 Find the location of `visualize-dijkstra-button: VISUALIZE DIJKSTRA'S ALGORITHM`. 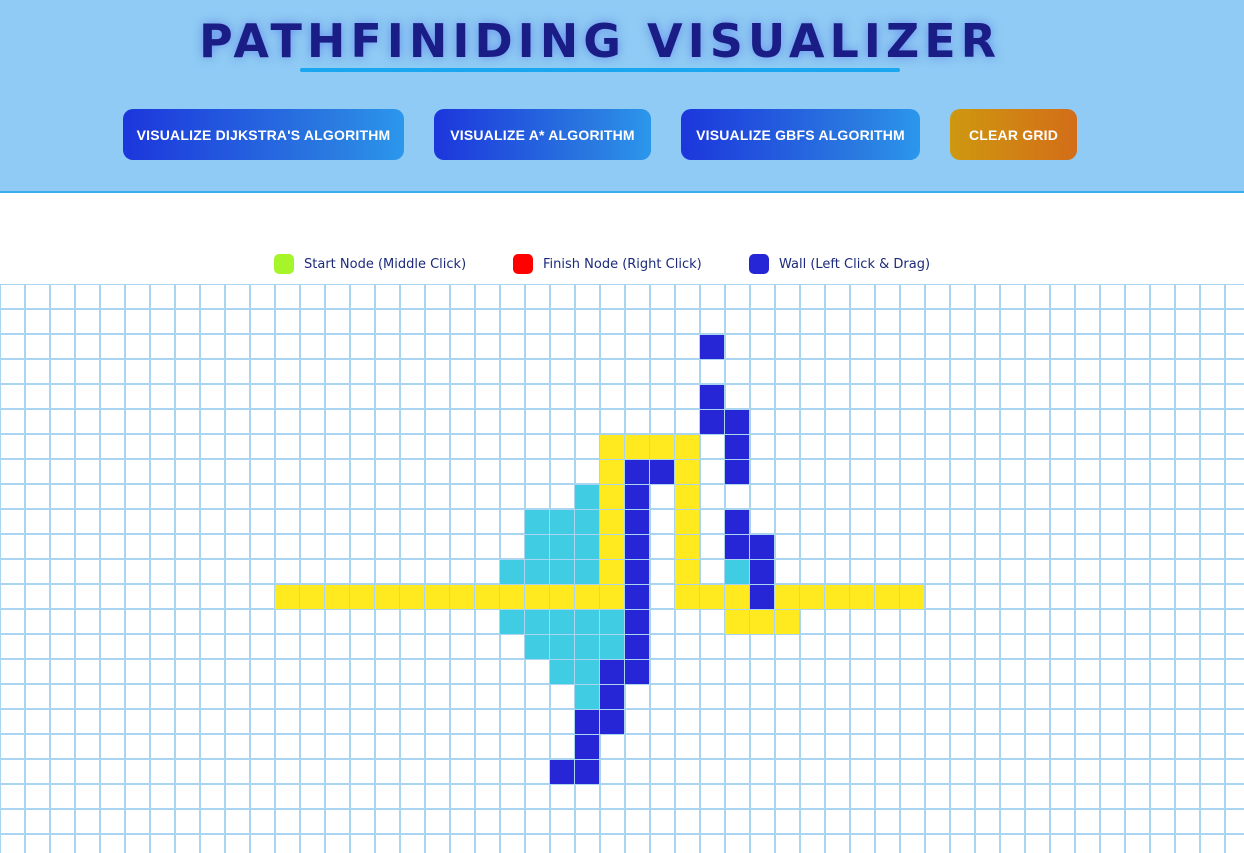

visualize-dijkstra-button: VISUALIZE DIJKSTRA'S ALGORITHM is located at coordinates (263, 134).